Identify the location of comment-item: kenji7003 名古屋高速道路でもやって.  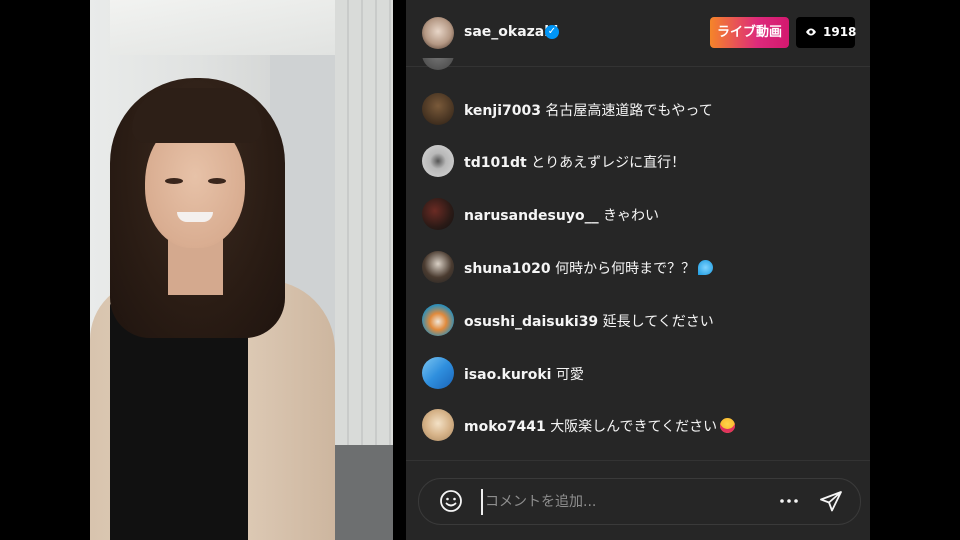
(642, 109).